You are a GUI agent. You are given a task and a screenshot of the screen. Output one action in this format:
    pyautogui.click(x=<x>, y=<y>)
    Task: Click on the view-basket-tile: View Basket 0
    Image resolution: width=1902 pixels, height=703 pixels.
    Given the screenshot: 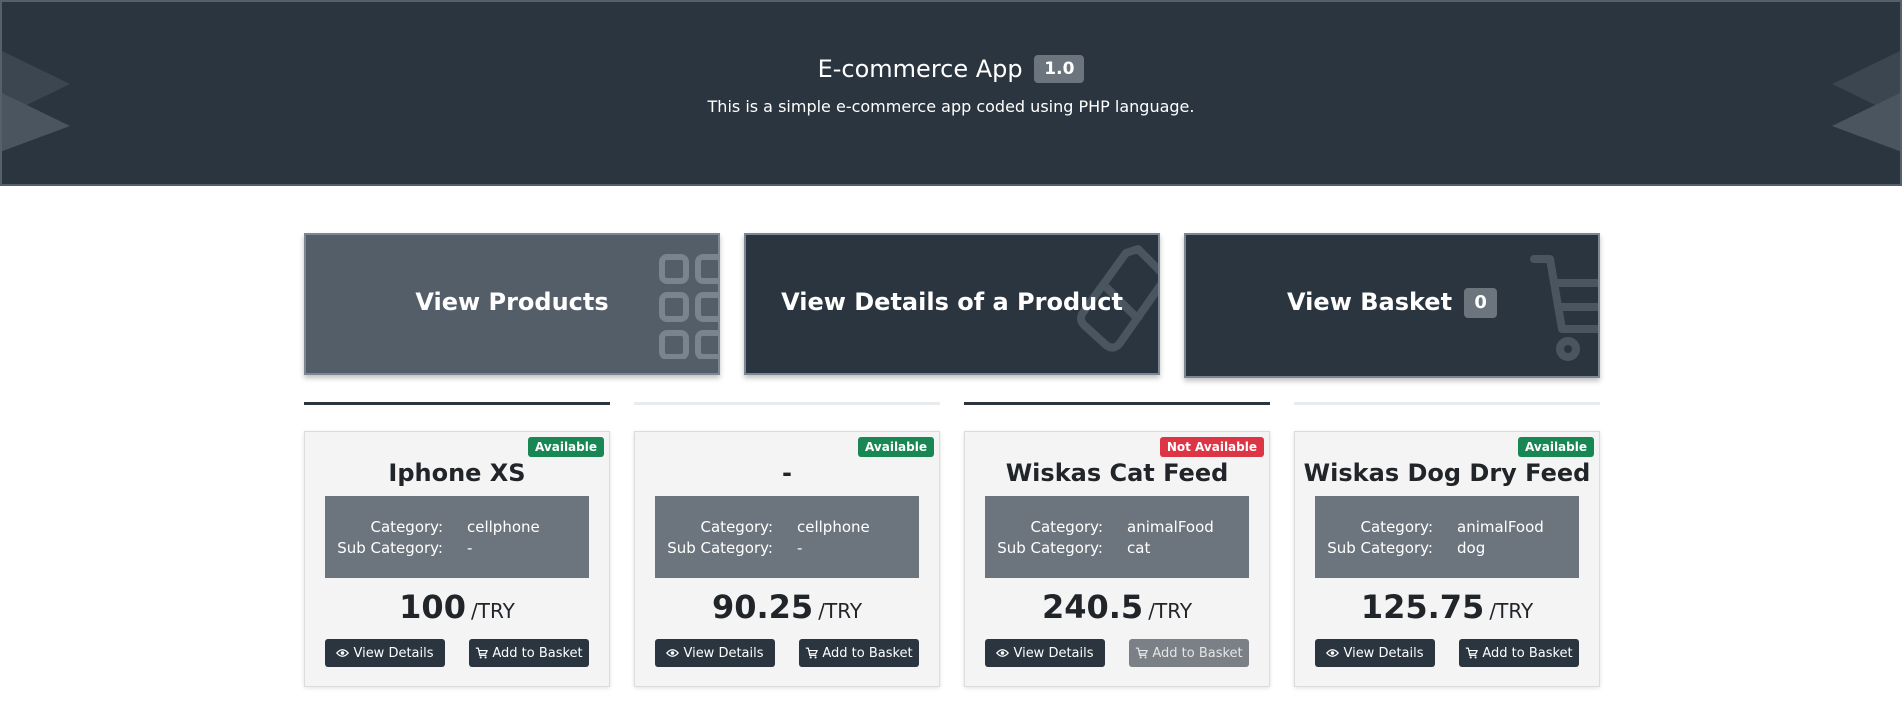 What is the action you would take?
    pyautogui.click(x=1392, y=305)
    